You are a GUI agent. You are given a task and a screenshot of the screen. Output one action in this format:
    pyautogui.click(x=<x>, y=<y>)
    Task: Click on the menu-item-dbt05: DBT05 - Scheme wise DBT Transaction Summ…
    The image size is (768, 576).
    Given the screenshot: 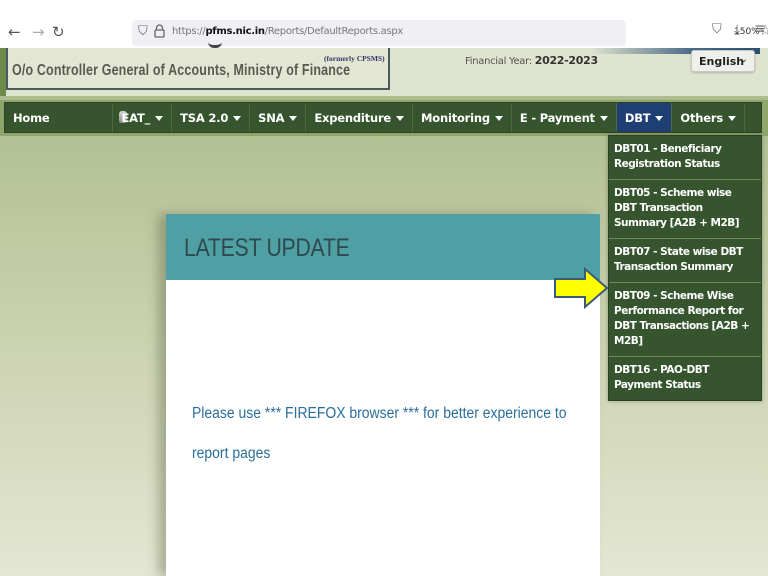 What is the action you would take?
    pyautogui.click(x=685, y=209)
    